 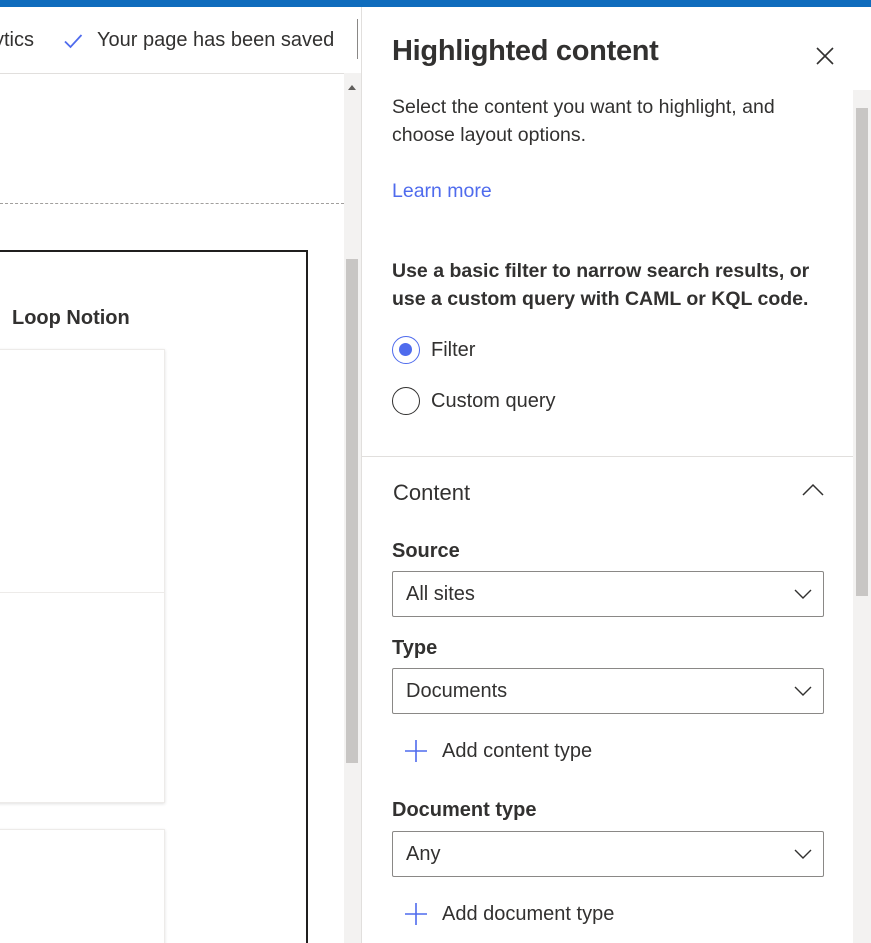 What do you see at coordinates (440, 594) in the screenshot?
I see `source-value: All sites` at bounding box center [440, 594].